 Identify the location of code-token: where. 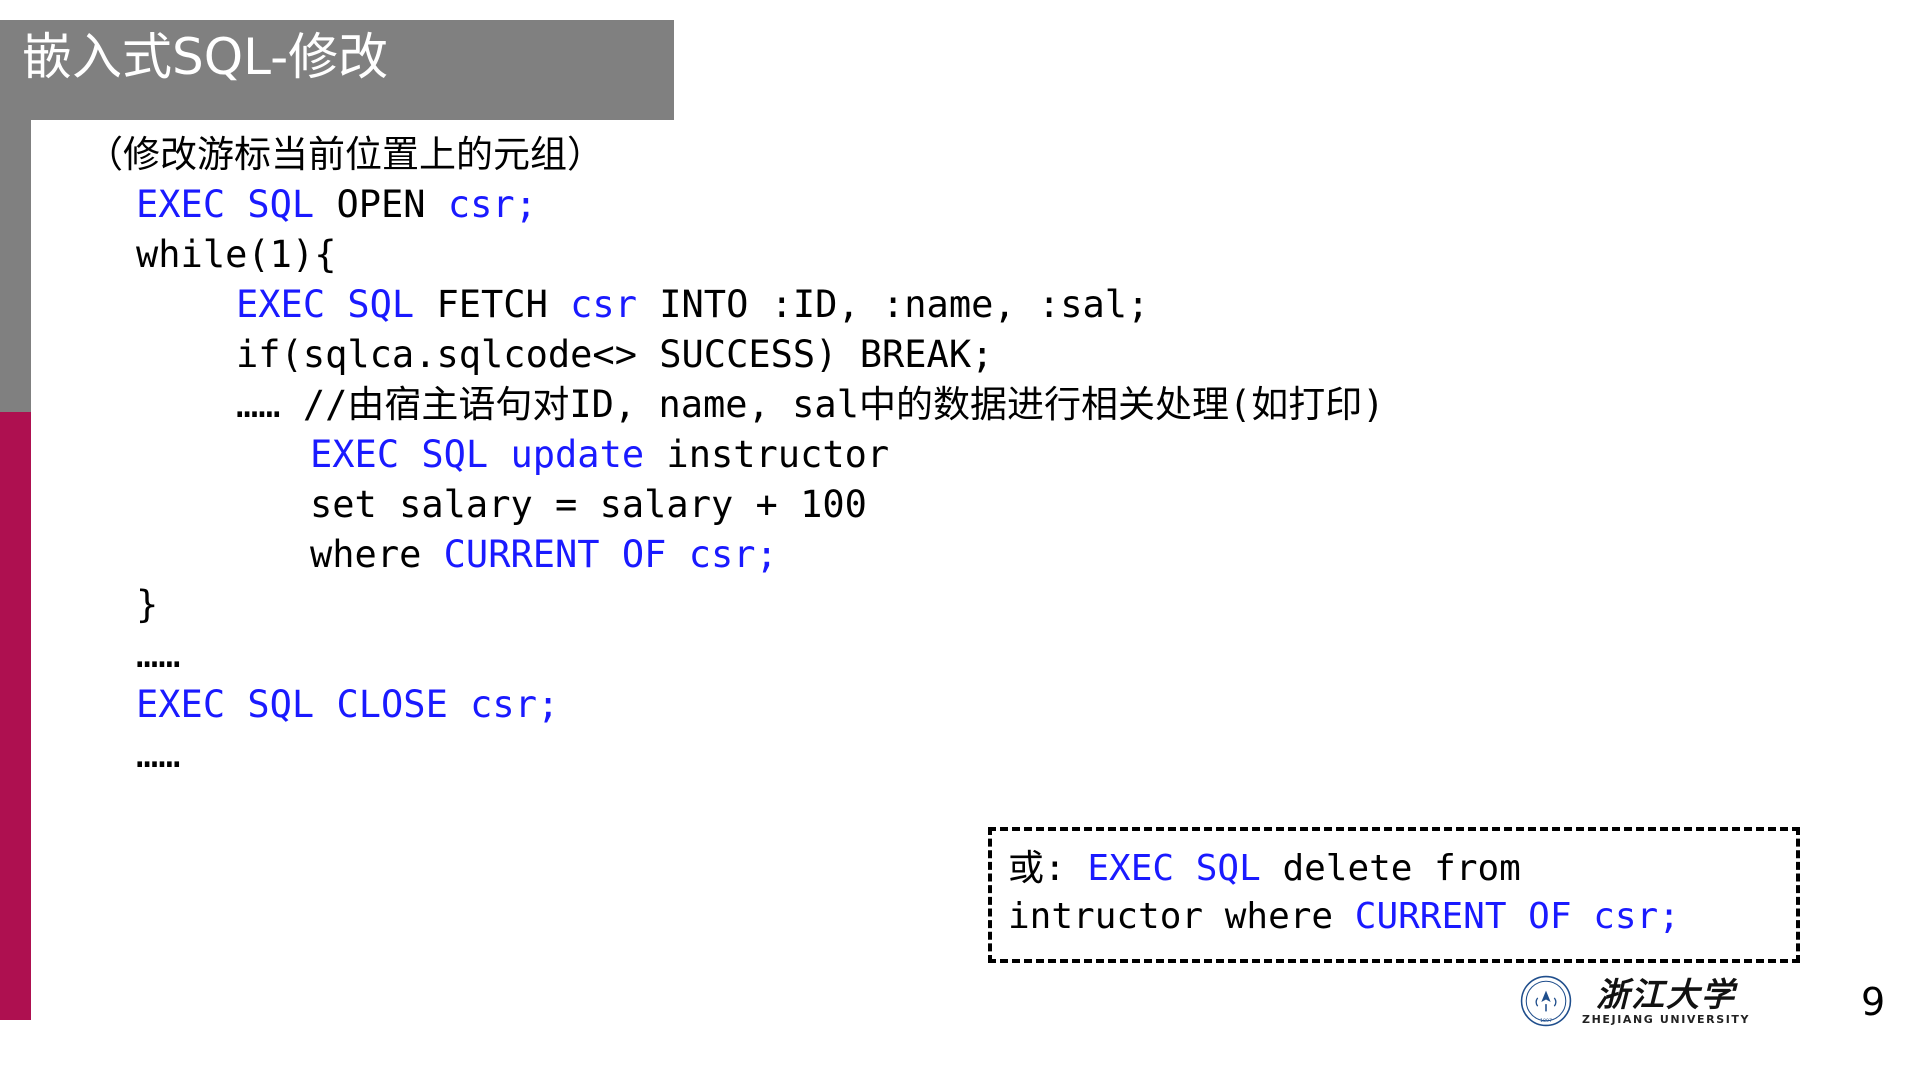
(377, 554).